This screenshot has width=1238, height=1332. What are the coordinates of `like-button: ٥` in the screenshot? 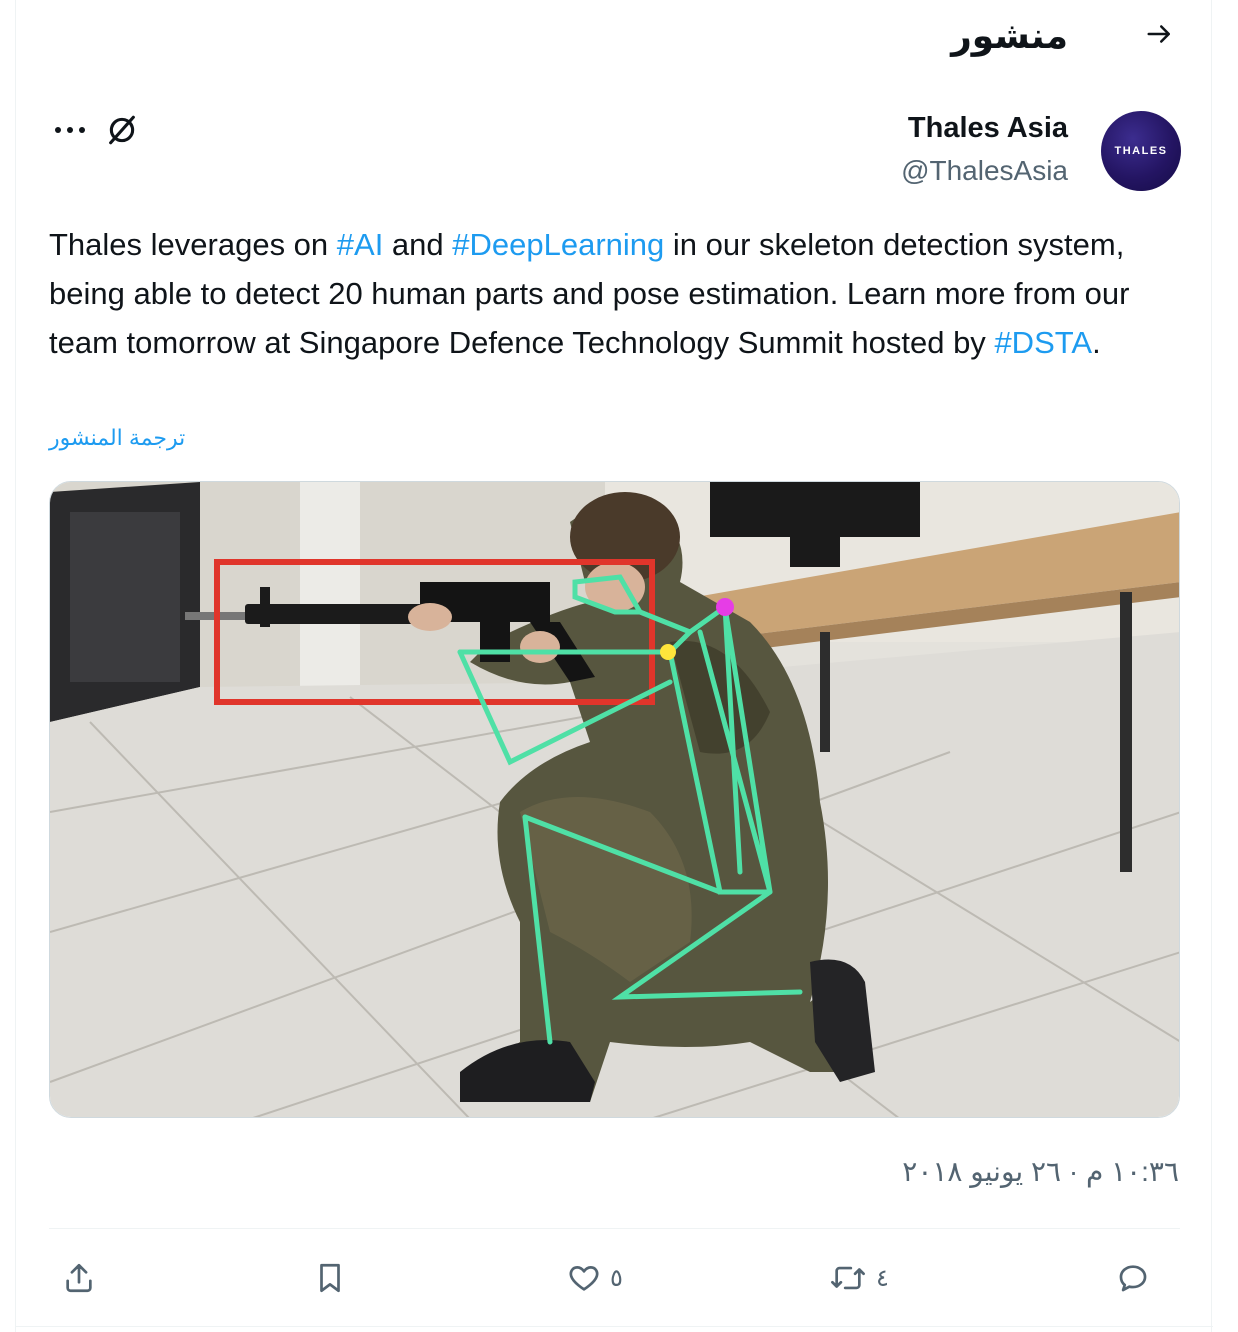 It's located at (594, 1278).